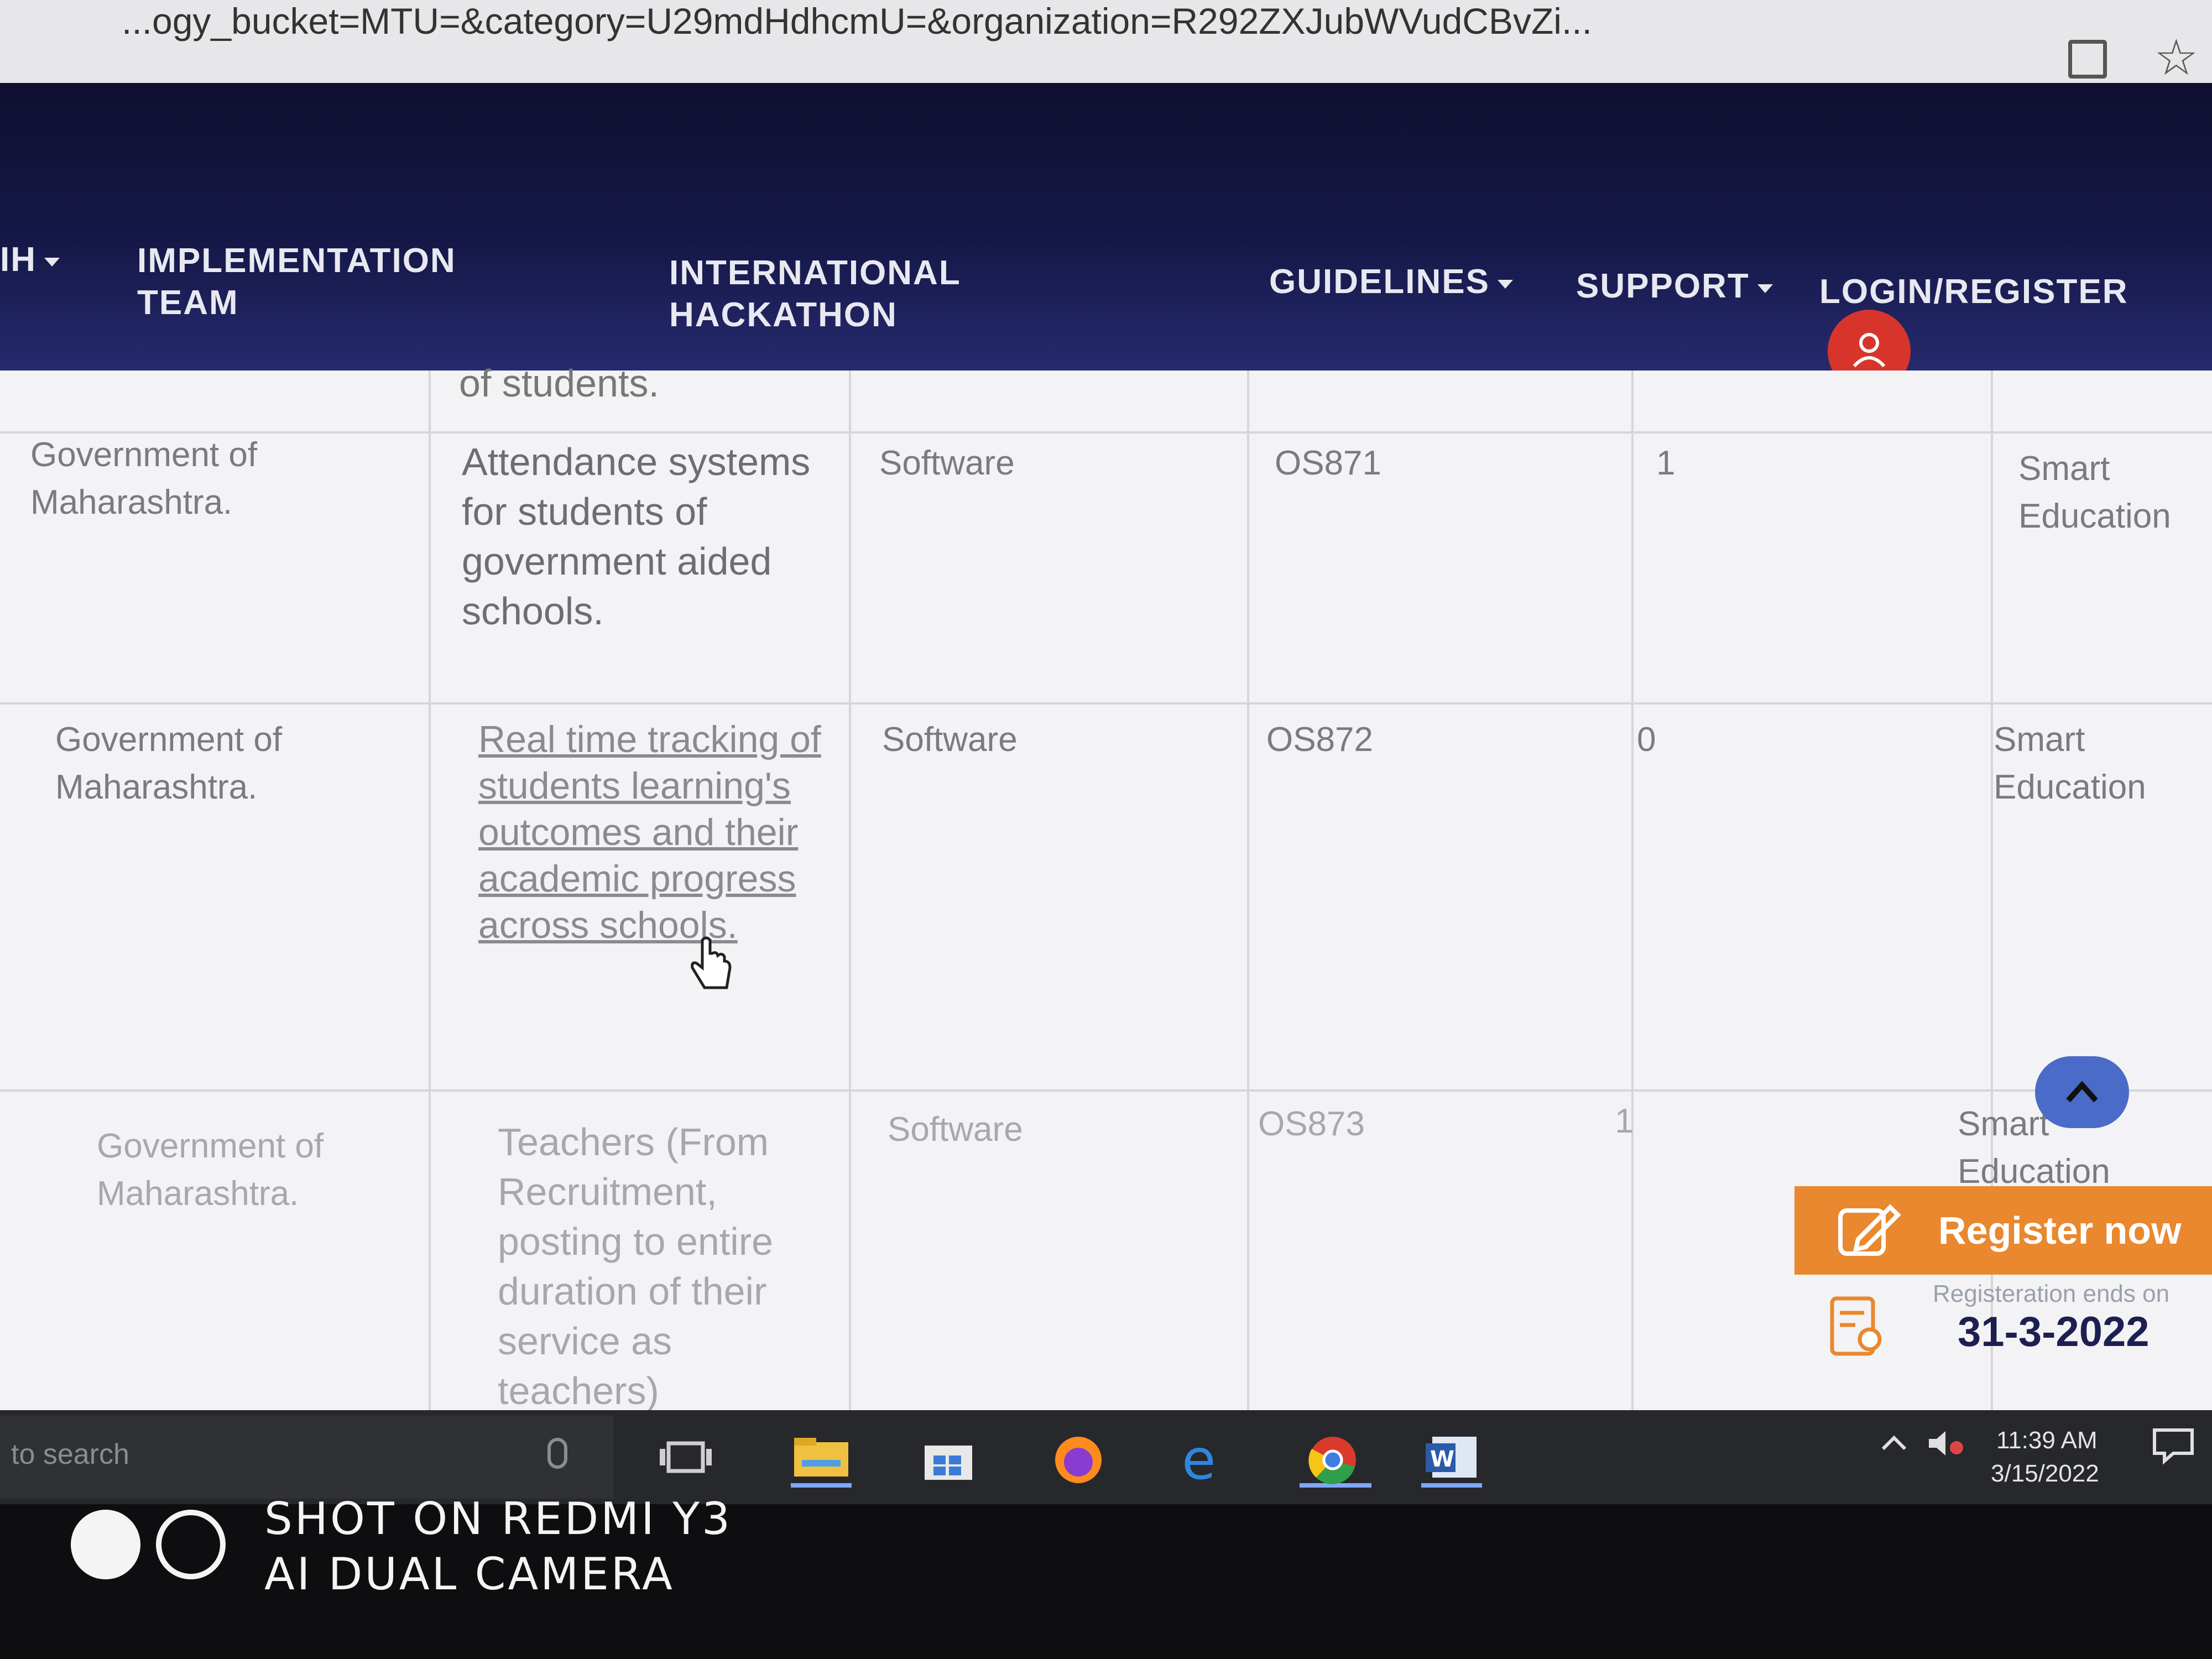 Image resolution: width=2212 pixels, height=1659 pixels. What do you see at coordinates (498, 1519) in the screenshot?
I see `watermark-line-1: SHOT ON REDMI Y3` at bounding box center [498, 1519].